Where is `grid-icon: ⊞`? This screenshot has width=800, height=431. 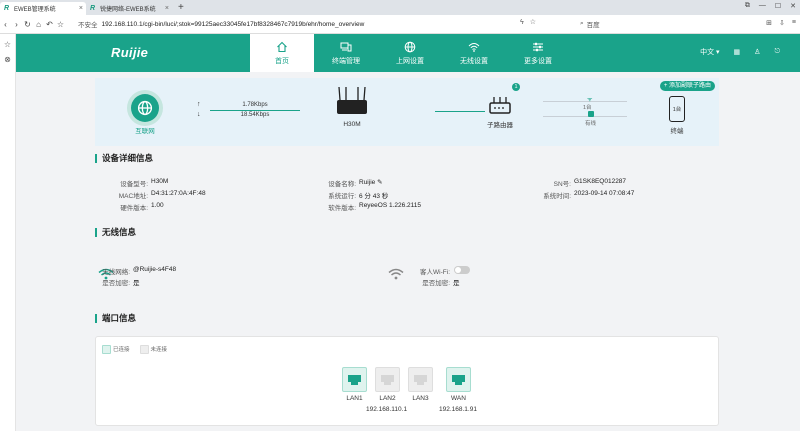 grid-icon: ⊞ is located at coordinates (769, 23).